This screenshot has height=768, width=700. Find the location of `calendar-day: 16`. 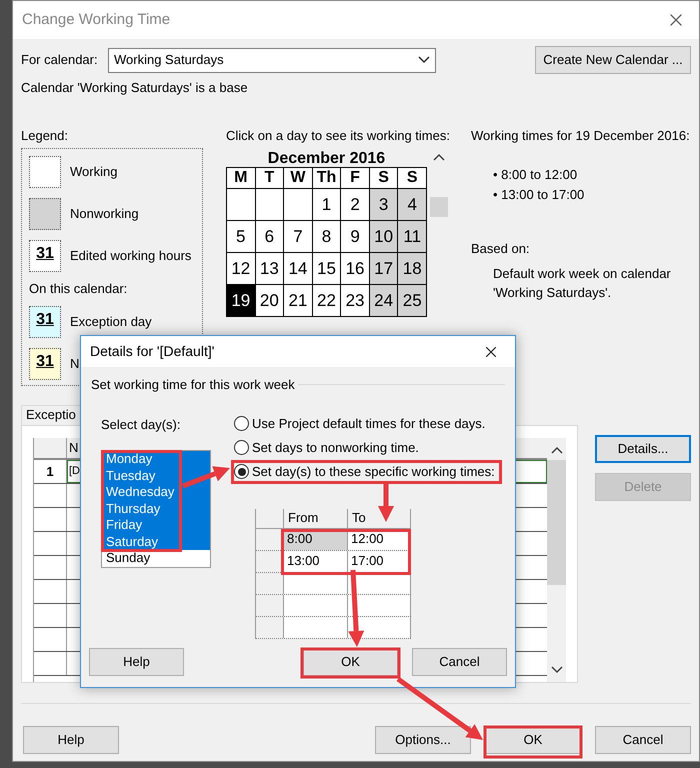

calendar-day: 16 is located at coordinates (355, 268).